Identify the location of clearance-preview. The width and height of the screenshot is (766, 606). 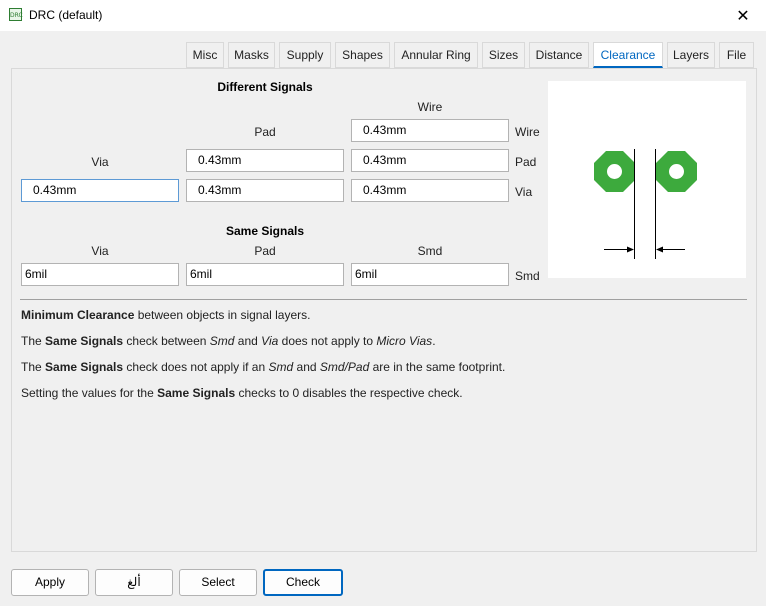
(647, 179).